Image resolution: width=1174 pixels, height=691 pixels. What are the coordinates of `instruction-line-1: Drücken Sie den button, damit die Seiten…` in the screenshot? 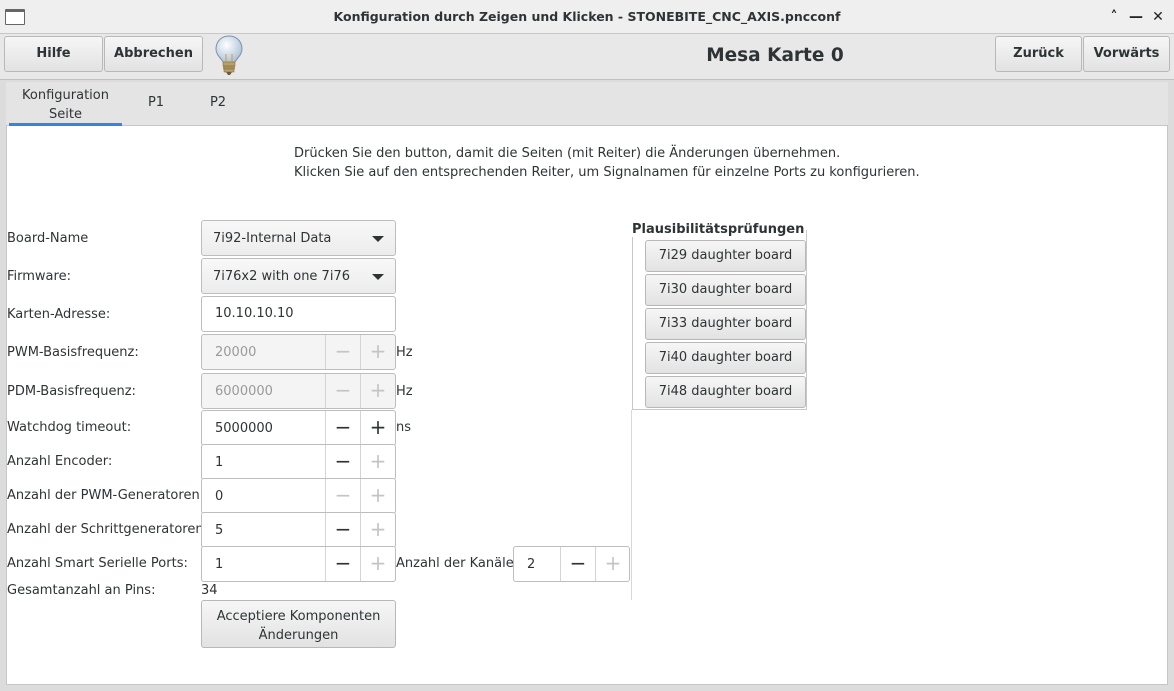 It's located at (567, 153).